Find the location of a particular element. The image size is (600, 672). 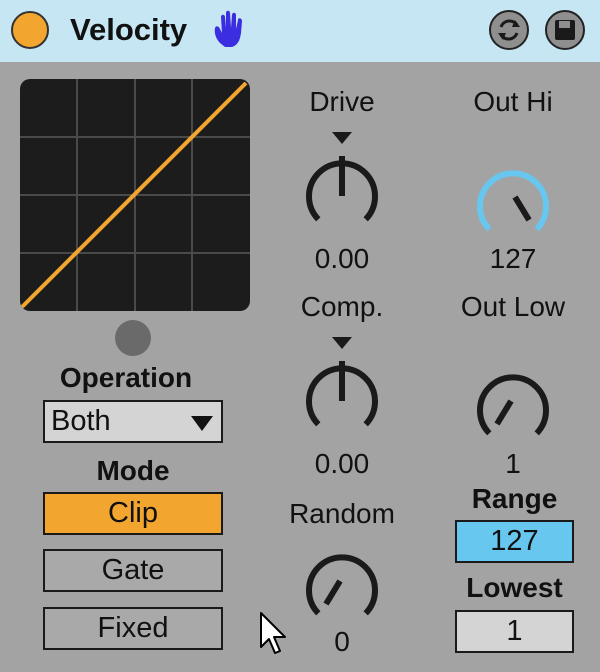

out-hi-label: Out Hi is located at coordinates (513, 101).